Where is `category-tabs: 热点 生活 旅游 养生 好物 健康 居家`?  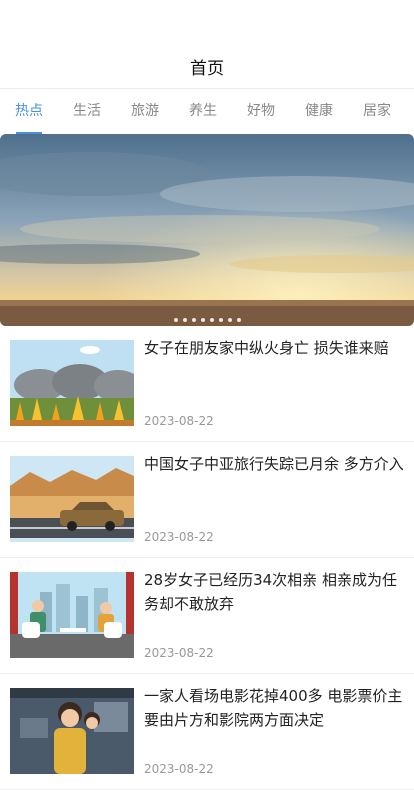
category-tabs: 热点 生活 旅游 养生 好物 健康 居家 is located at coordinates (207, 111).